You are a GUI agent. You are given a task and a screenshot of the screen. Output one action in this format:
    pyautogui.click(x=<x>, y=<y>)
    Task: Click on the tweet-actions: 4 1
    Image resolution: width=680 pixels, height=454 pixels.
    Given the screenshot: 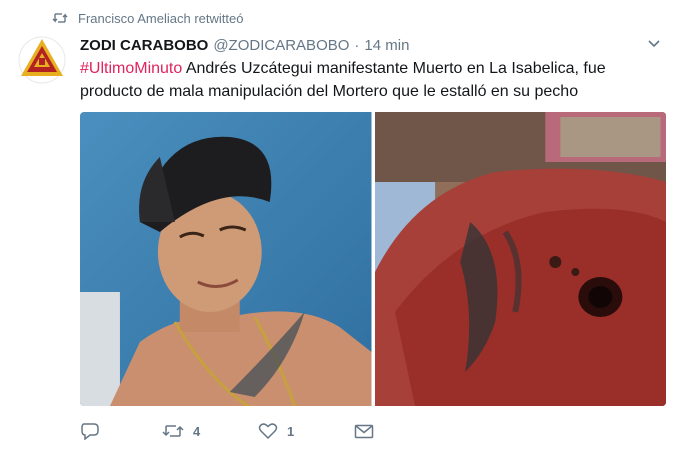 What is the action you would take?
    pyautogui.click(x=227, y=431)
    